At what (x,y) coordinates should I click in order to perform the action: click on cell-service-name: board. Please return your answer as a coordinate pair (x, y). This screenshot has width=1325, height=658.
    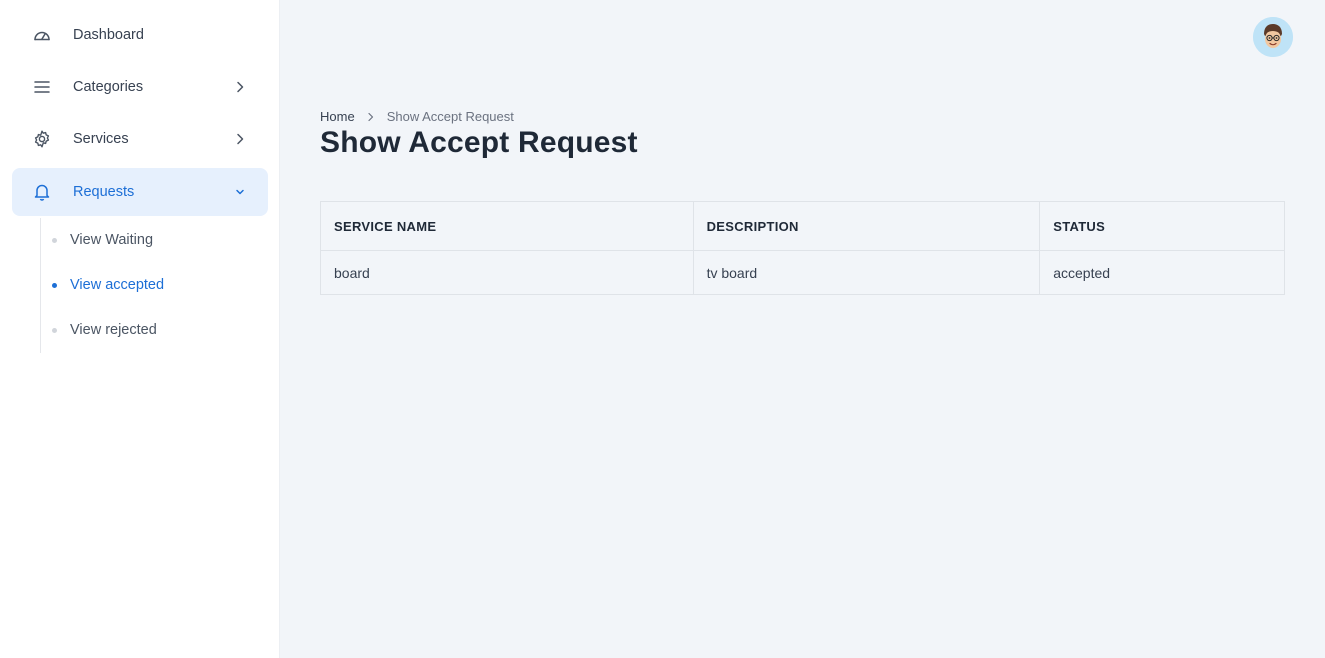
    Looking at the image, I should click on (507, 272).